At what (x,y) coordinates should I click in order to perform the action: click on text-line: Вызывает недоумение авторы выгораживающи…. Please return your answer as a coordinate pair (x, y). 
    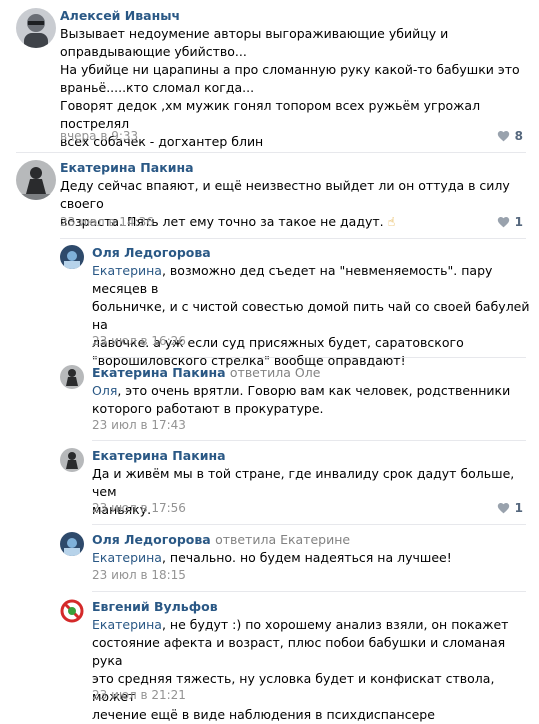
    Looking at the image, I should click on (254, 33).